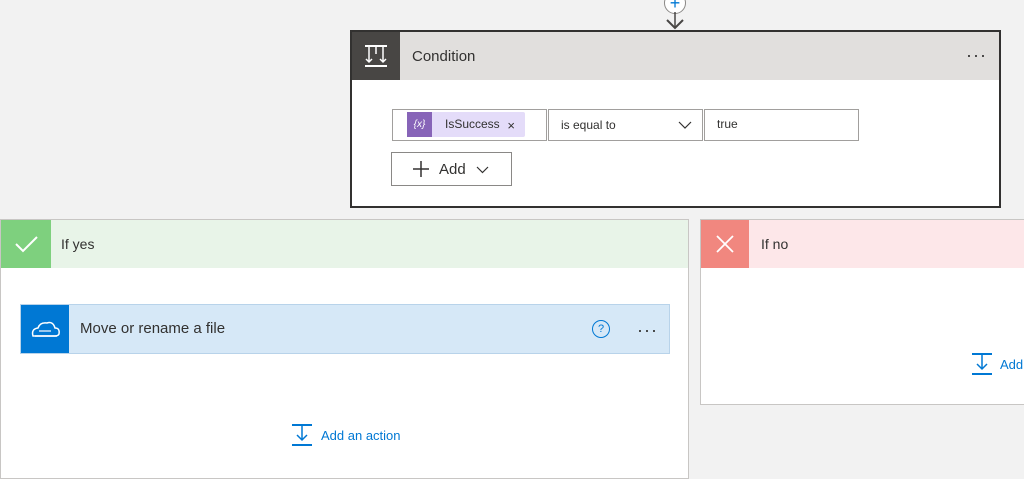 The image size is (1024, 479). I want to click on close-icon: ×, so click(511, 125).